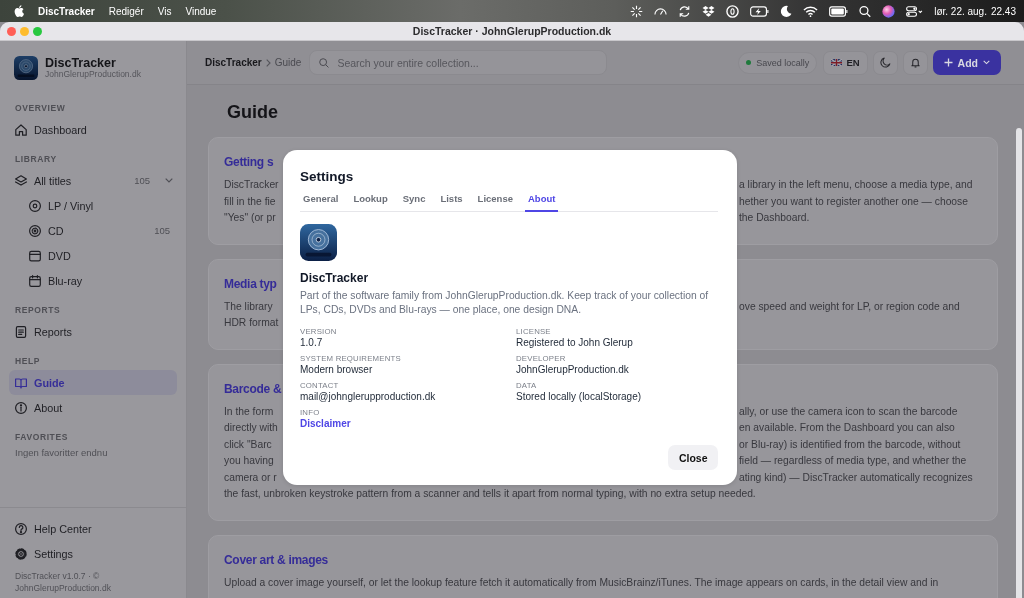 Image resolution: width=1024 pixels, height=598 pixels. I want to click on guide-text: DiscTracker, so click(252, 185).